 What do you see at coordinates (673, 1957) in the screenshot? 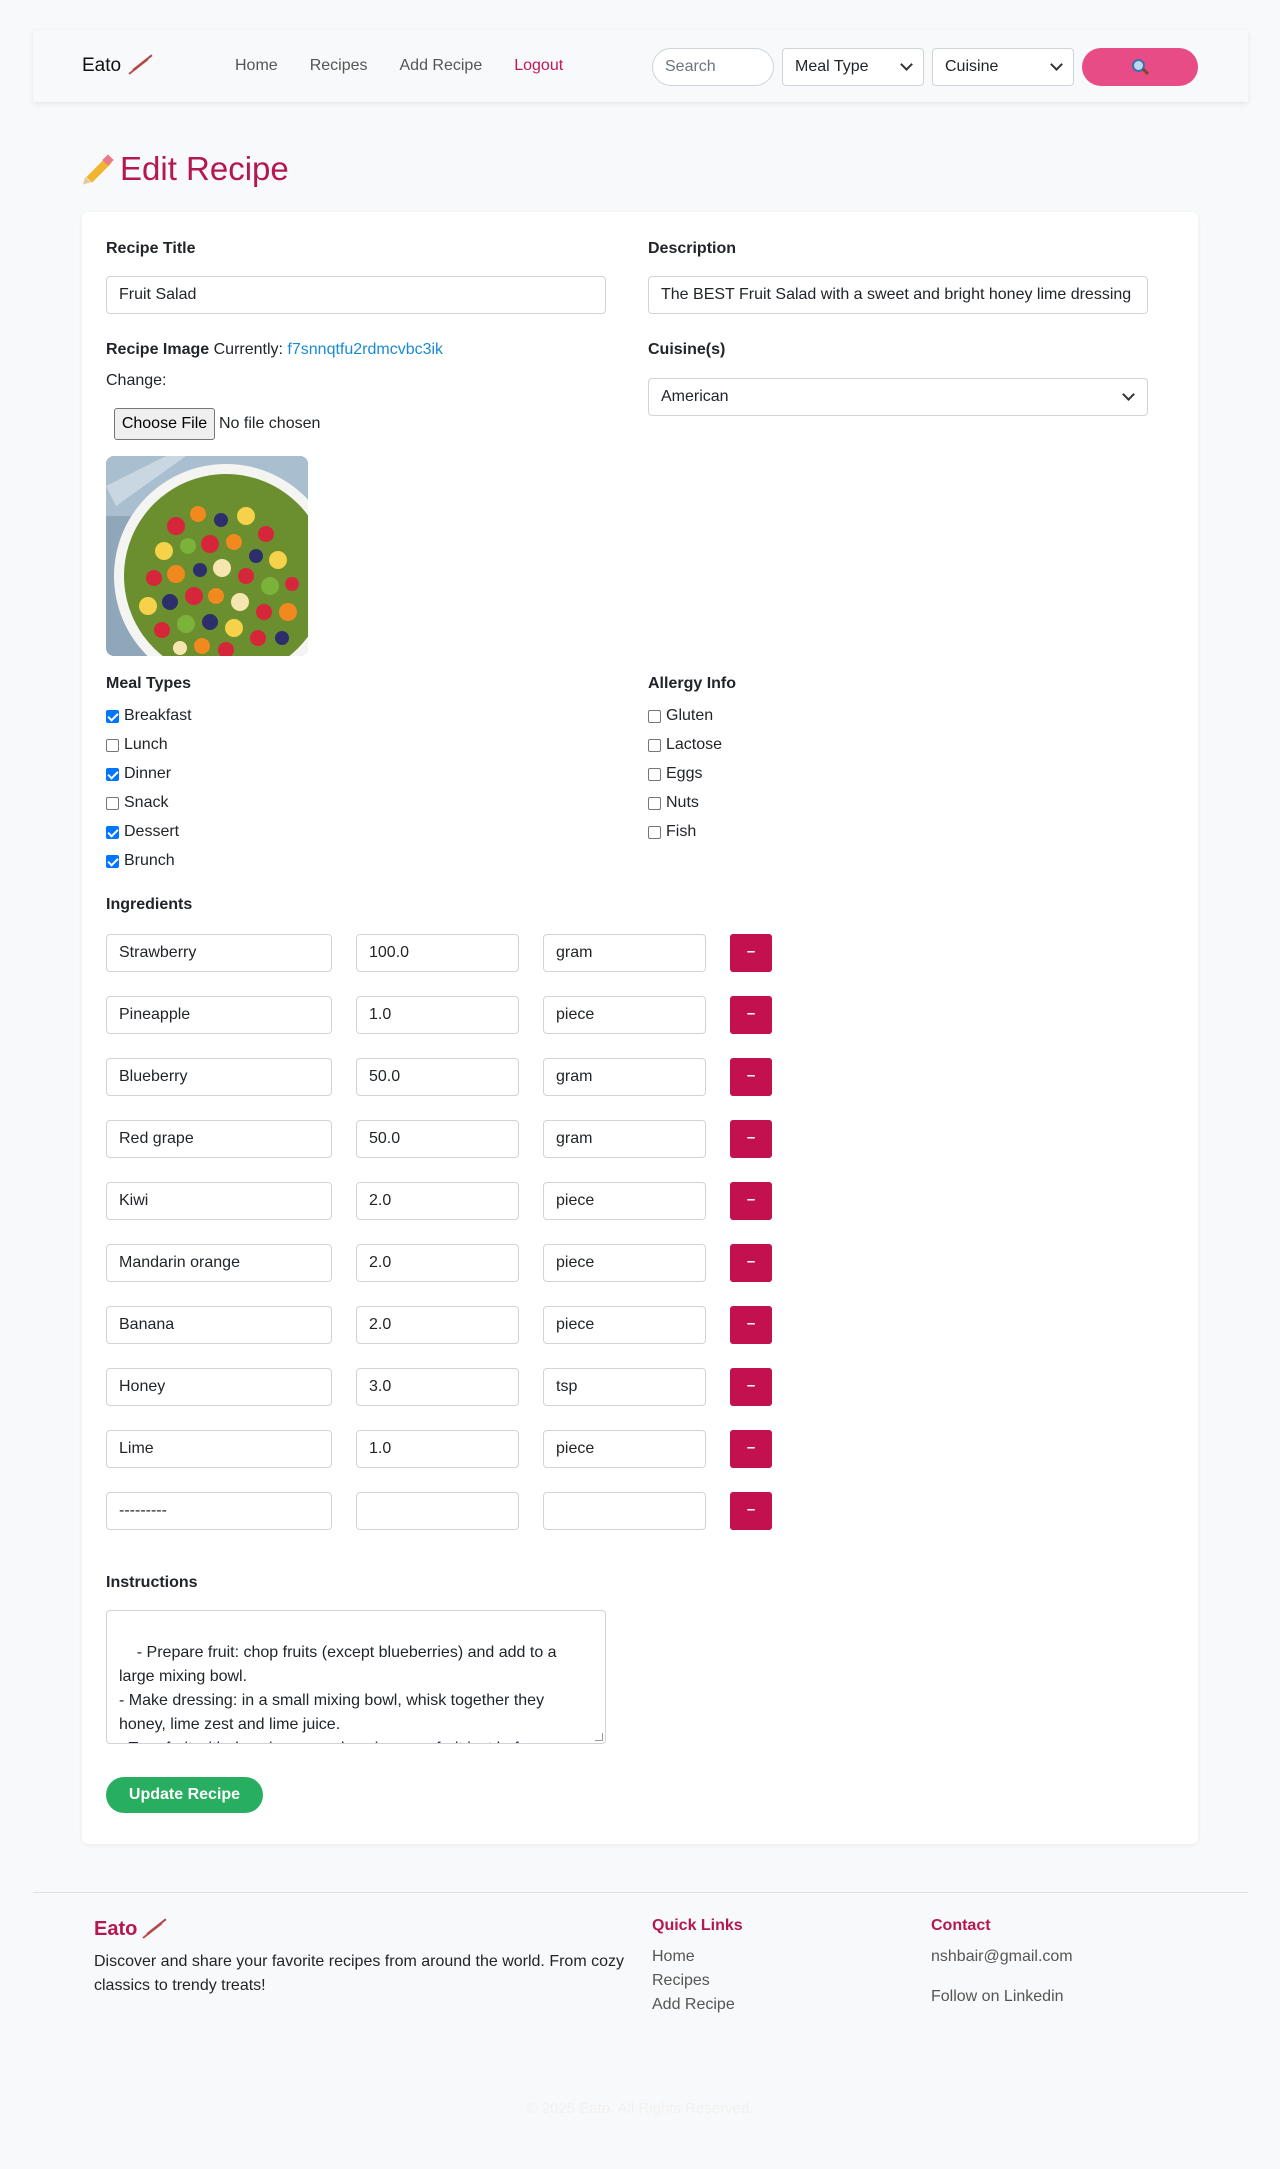
I see `footer-link-home: Home` at bounding box center [673, 1957].